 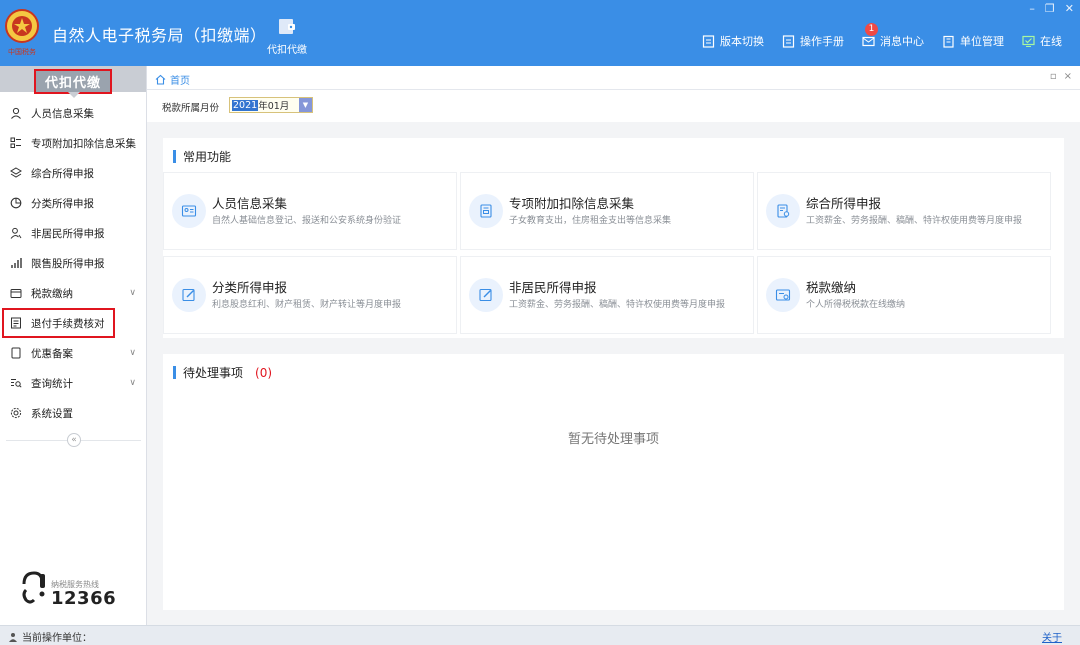 What do you see at coordinates (287, 50) in the screenshot?
I see `nav-withholding-label: 代扣代缴` at bounding box center [287, 50].